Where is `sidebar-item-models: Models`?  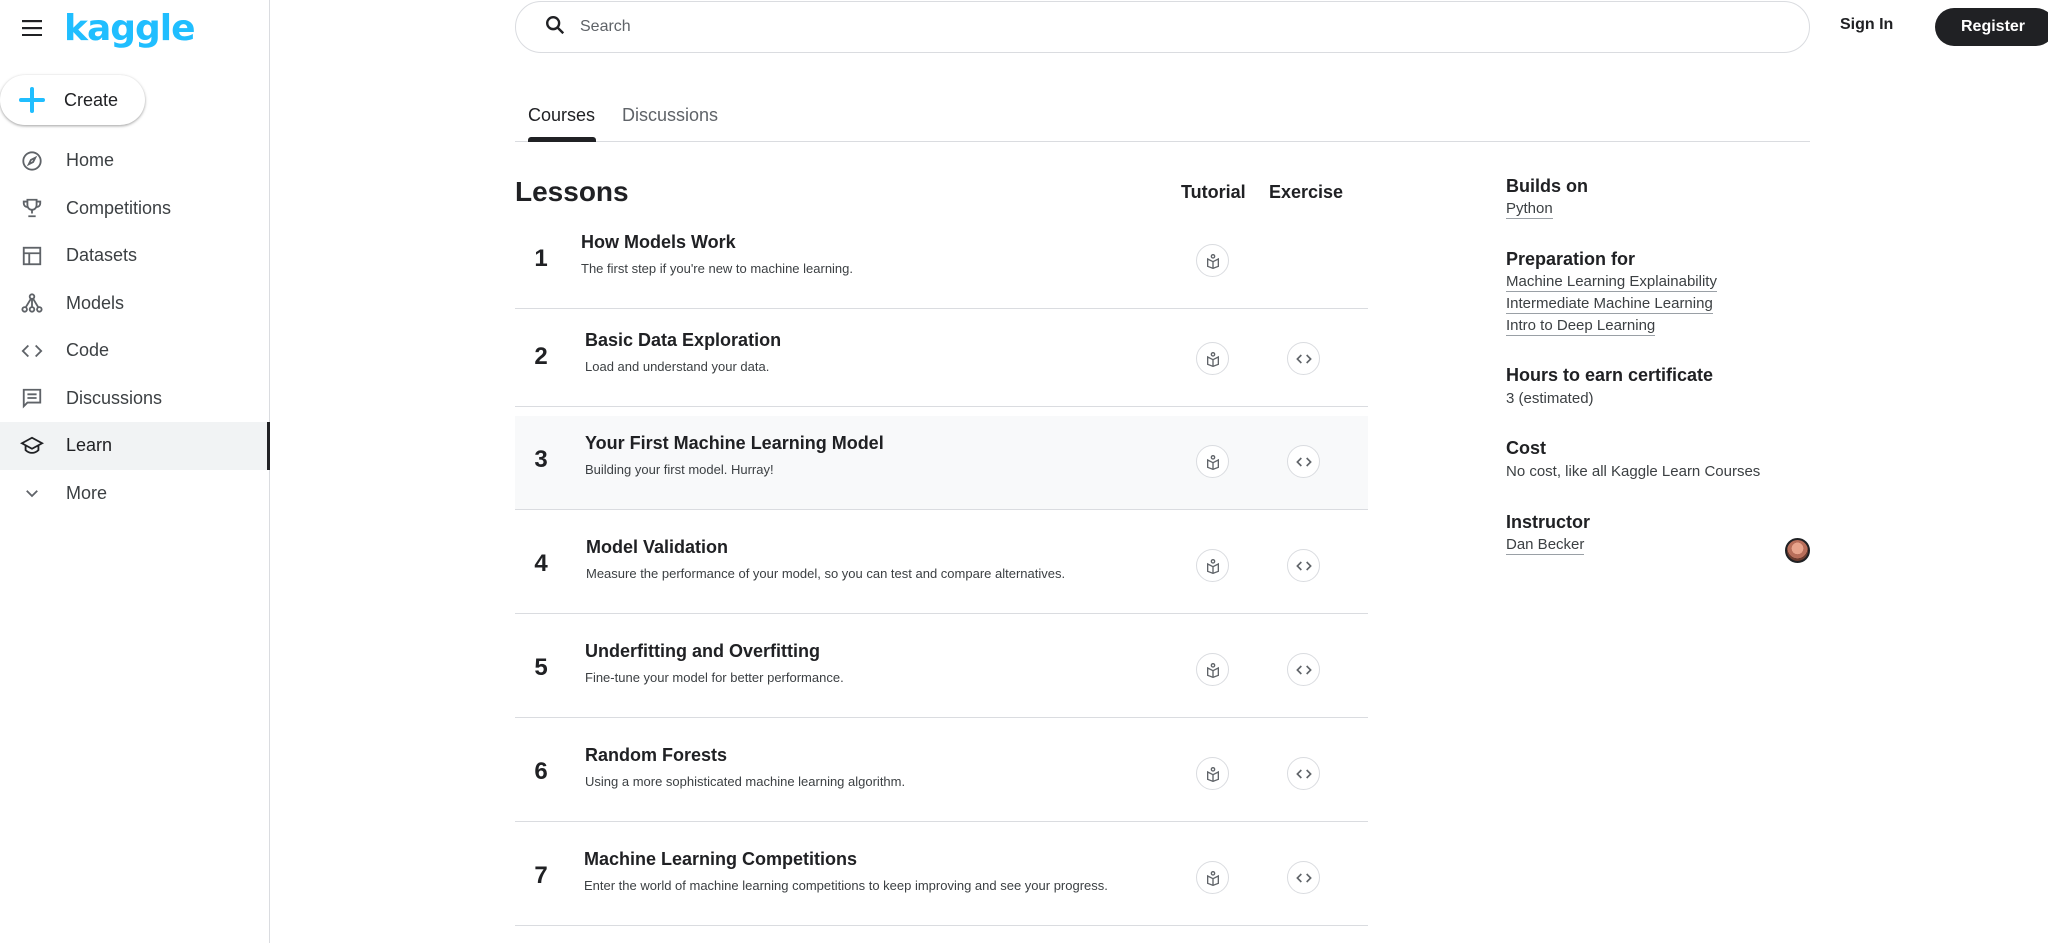 sidebar-item-models: Models is located at coordinates (135, 304).